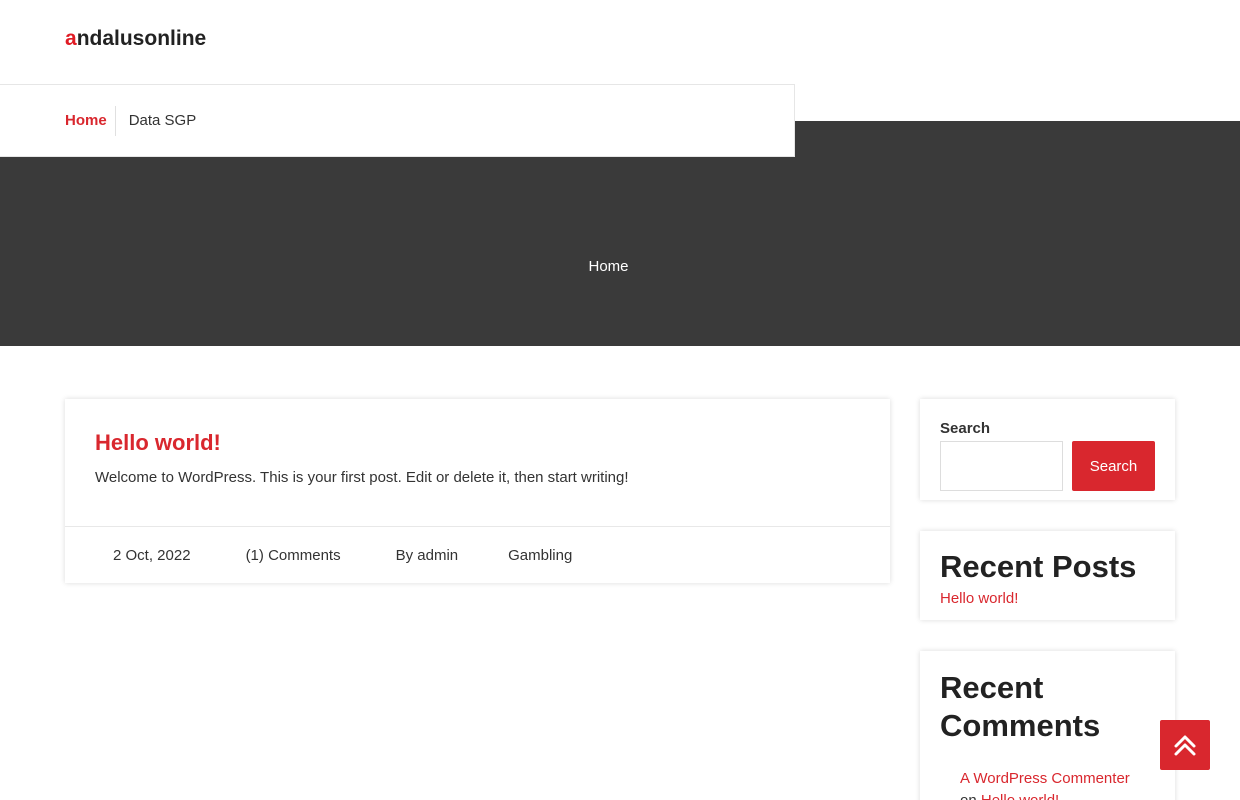  I want to click on post-title: Hello world!, so click(158, 443).